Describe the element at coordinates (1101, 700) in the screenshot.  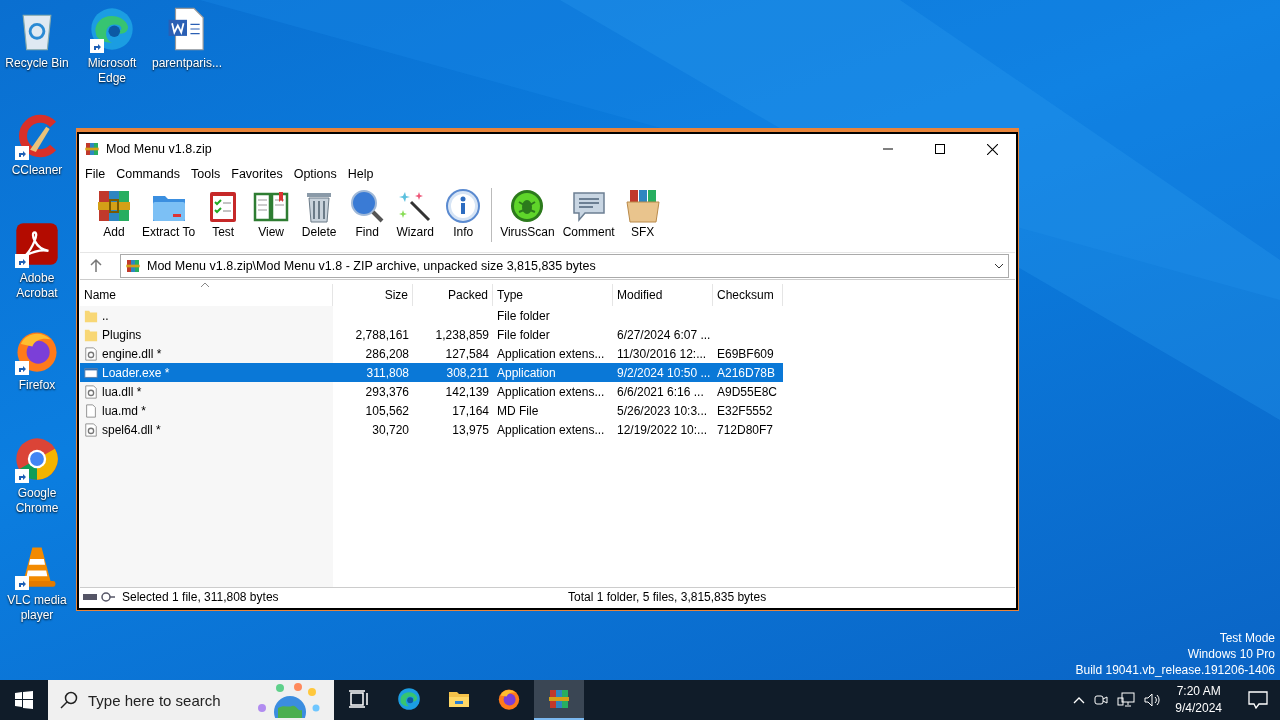
I see `camera-icon` at that location.